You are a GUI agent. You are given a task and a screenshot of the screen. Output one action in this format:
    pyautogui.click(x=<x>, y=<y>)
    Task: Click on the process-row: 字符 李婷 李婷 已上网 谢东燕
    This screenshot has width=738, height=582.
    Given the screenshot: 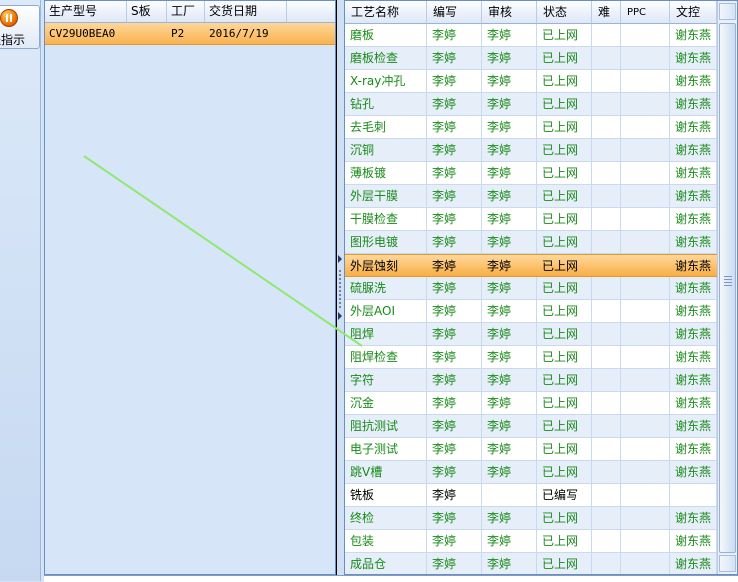 What is the action you would take?
    pyautogui.click(x=531, y=380)
    